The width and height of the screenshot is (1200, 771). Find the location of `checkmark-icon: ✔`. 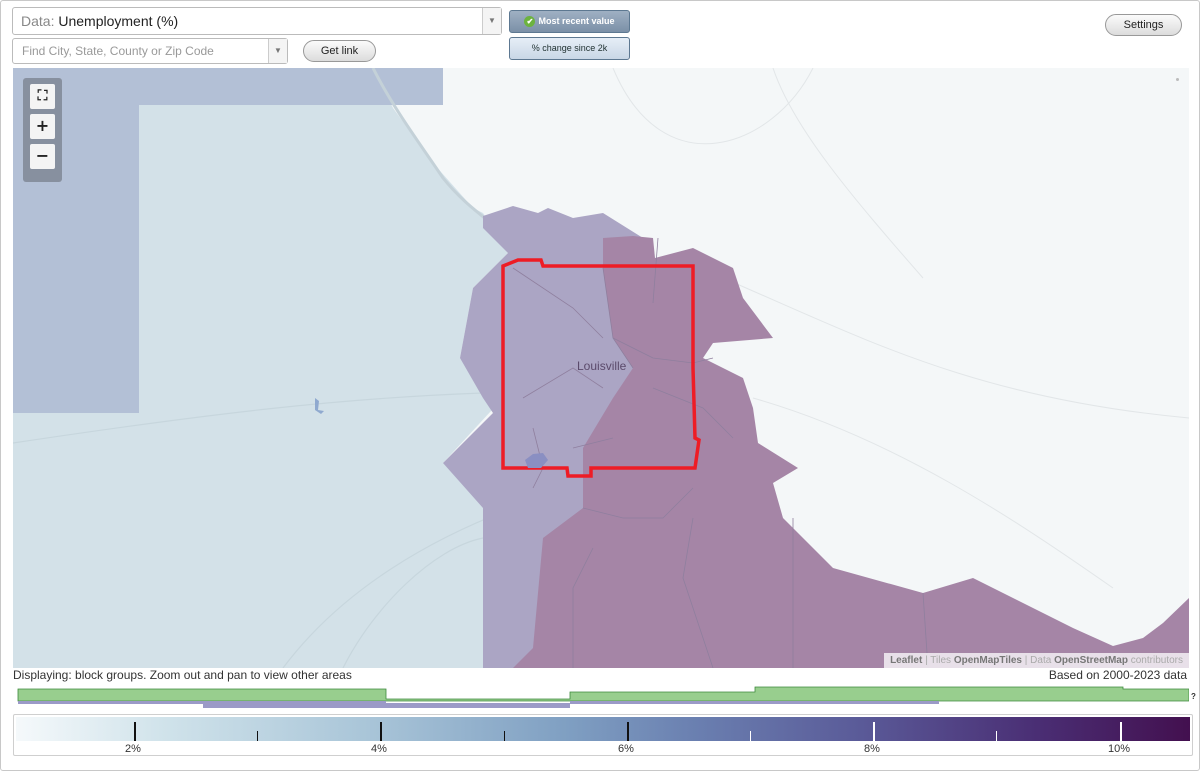

checkmark-icon: ✔ is located at coordinates (530, 21).